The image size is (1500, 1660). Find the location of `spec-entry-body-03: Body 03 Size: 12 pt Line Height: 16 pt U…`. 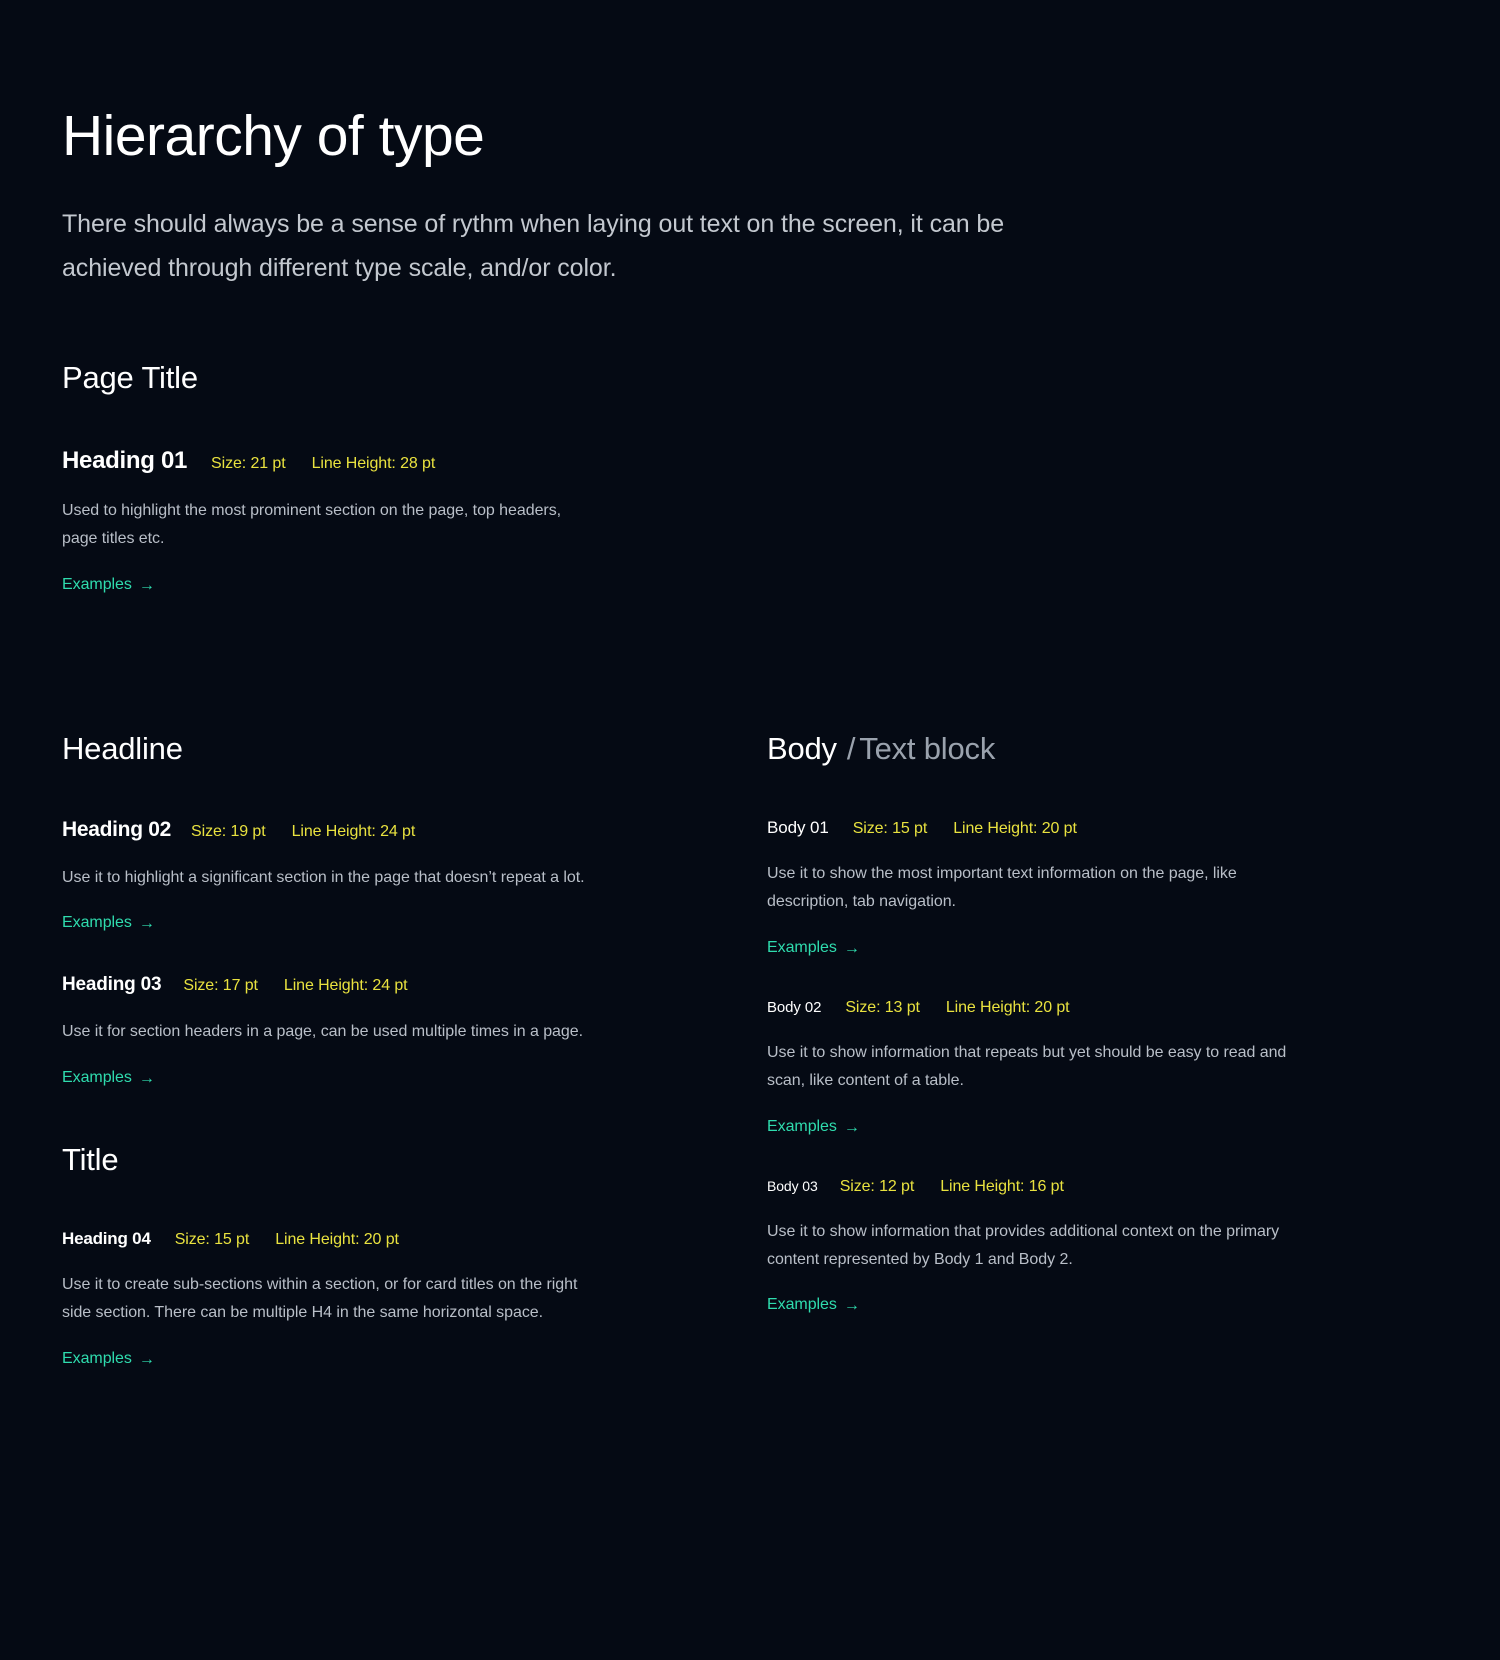

spec-entry-body-03: Body 03 Size: 12 pt Line Height: 16 pt U… is located at coordinates (1103, 1246).